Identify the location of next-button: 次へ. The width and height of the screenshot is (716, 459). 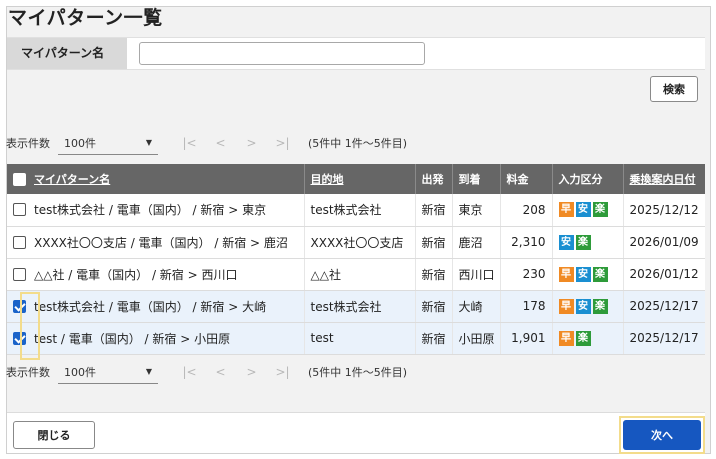
(662, 435).